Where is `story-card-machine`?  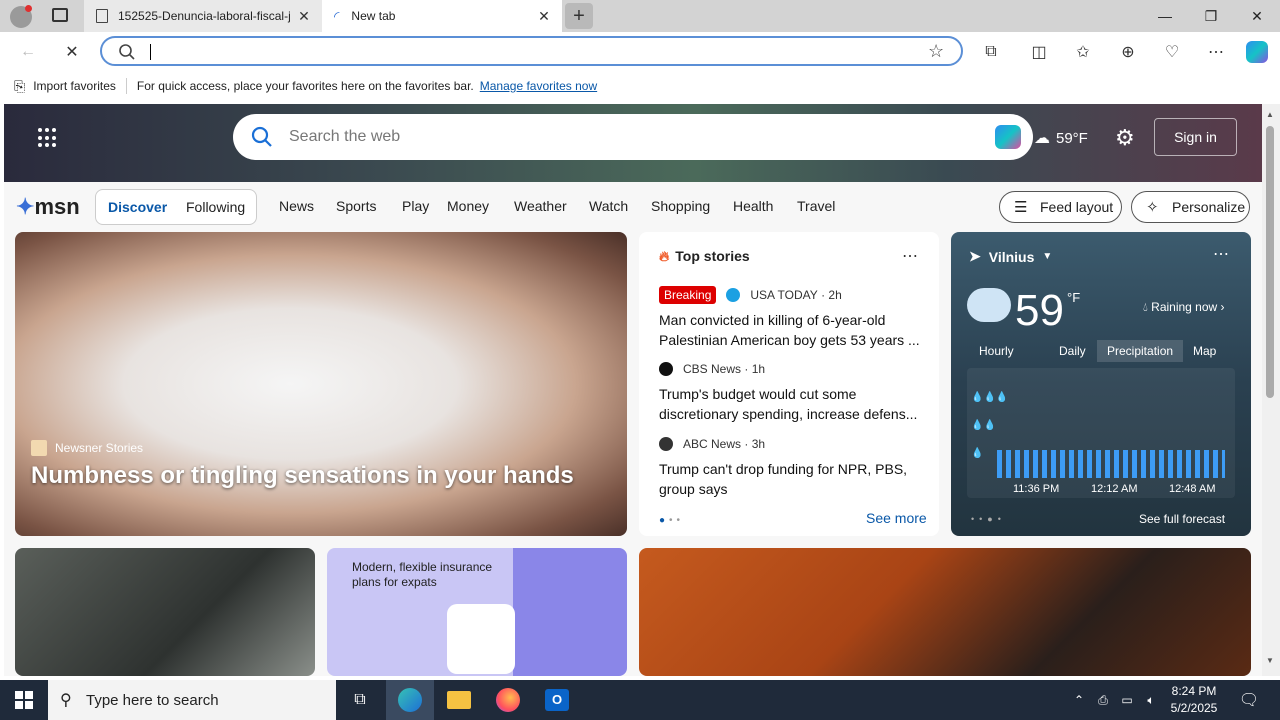
story-card-machine is located at coordinates (165, 612).